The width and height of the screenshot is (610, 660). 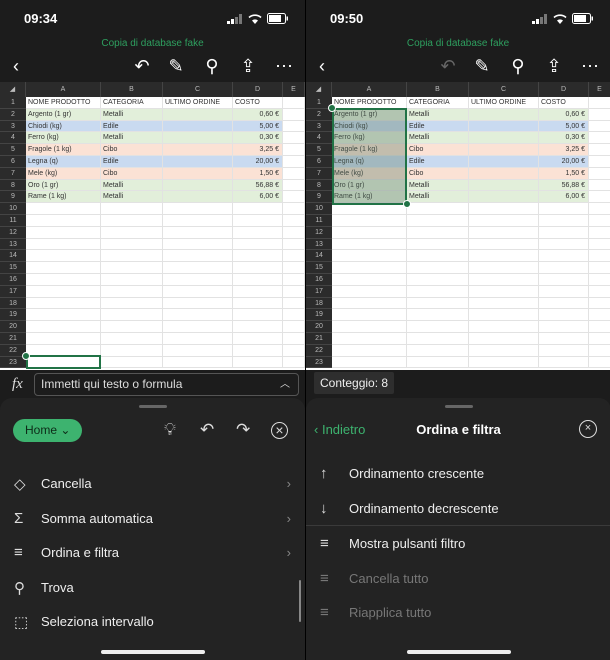 What do you see at coordinates (248, 66) in the screenshot?
I see `share-icon: ⇪` at bounding box center [248, 66].